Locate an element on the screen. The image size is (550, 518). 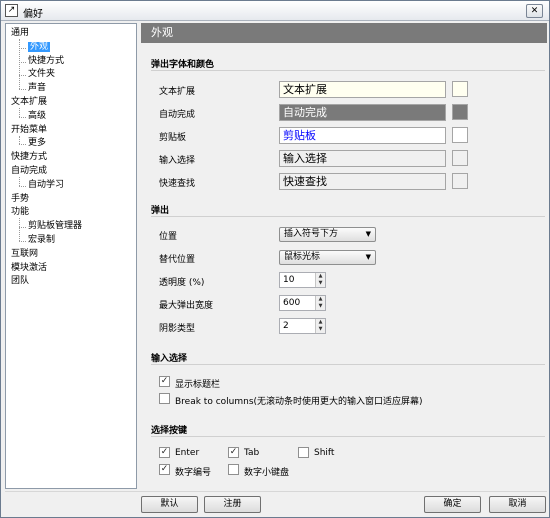
alt-position-dropdown: 鼠标光标 ▼ is located at coordinates (327, 257).